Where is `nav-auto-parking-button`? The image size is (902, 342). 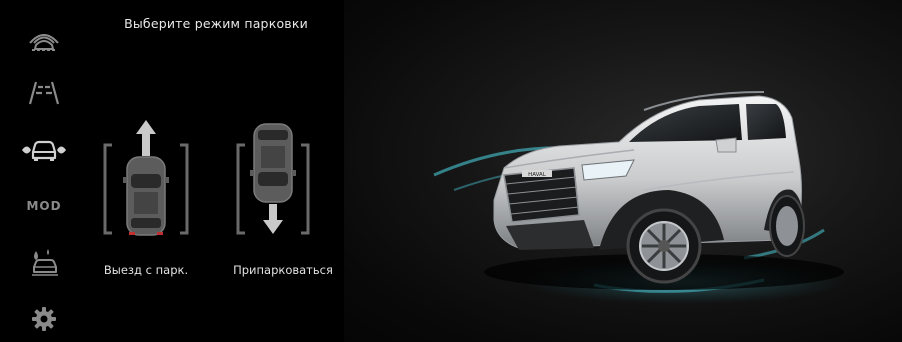 nav-auto-parking-button is located at coordinates (44, 150).